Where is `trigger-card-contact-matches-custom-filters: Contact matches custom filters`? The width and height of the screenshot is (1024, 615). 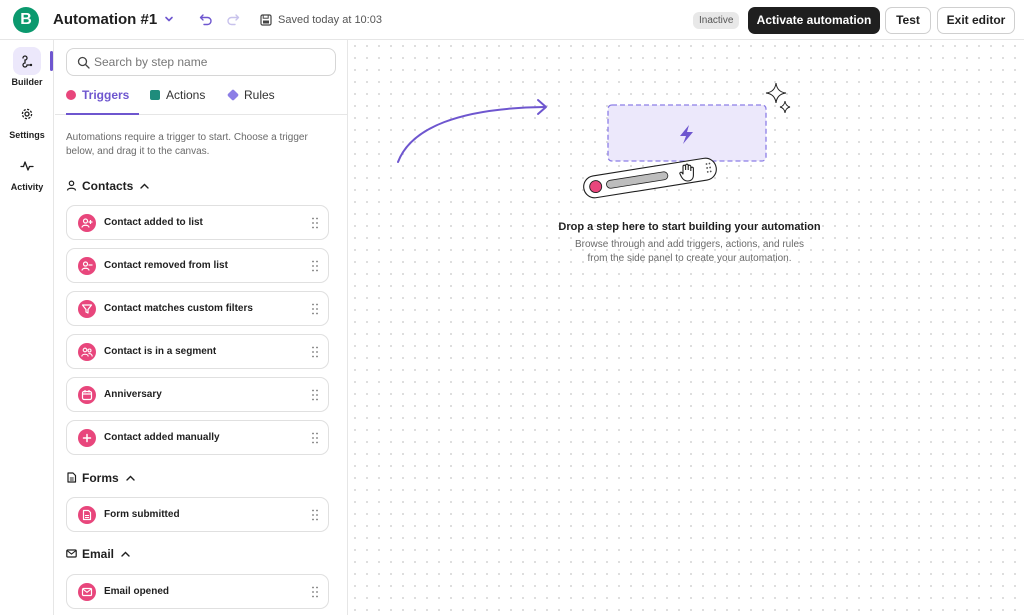 trigger-card-contact-matches-custom-filters: Contact matches custom filters is located at coordinates (197, 308).